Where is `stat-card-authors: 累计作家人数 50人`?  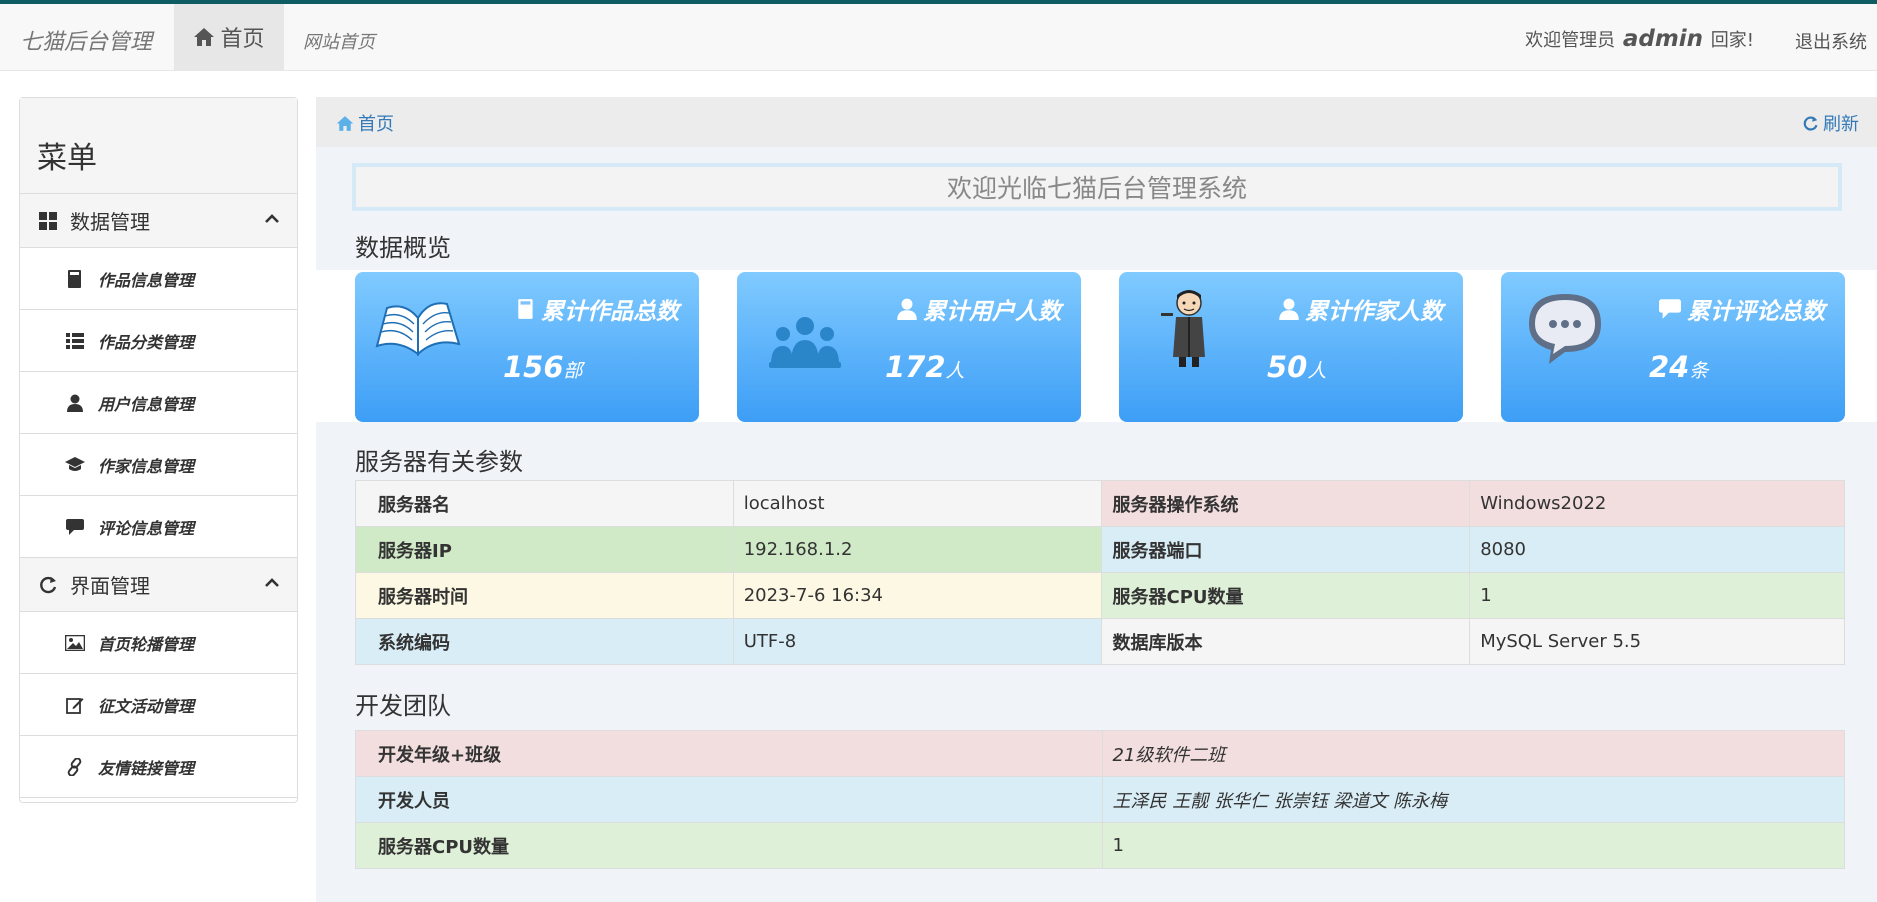
stat-card-authors: 累计作家人数 50人 is located at coordinates (1291, 347).